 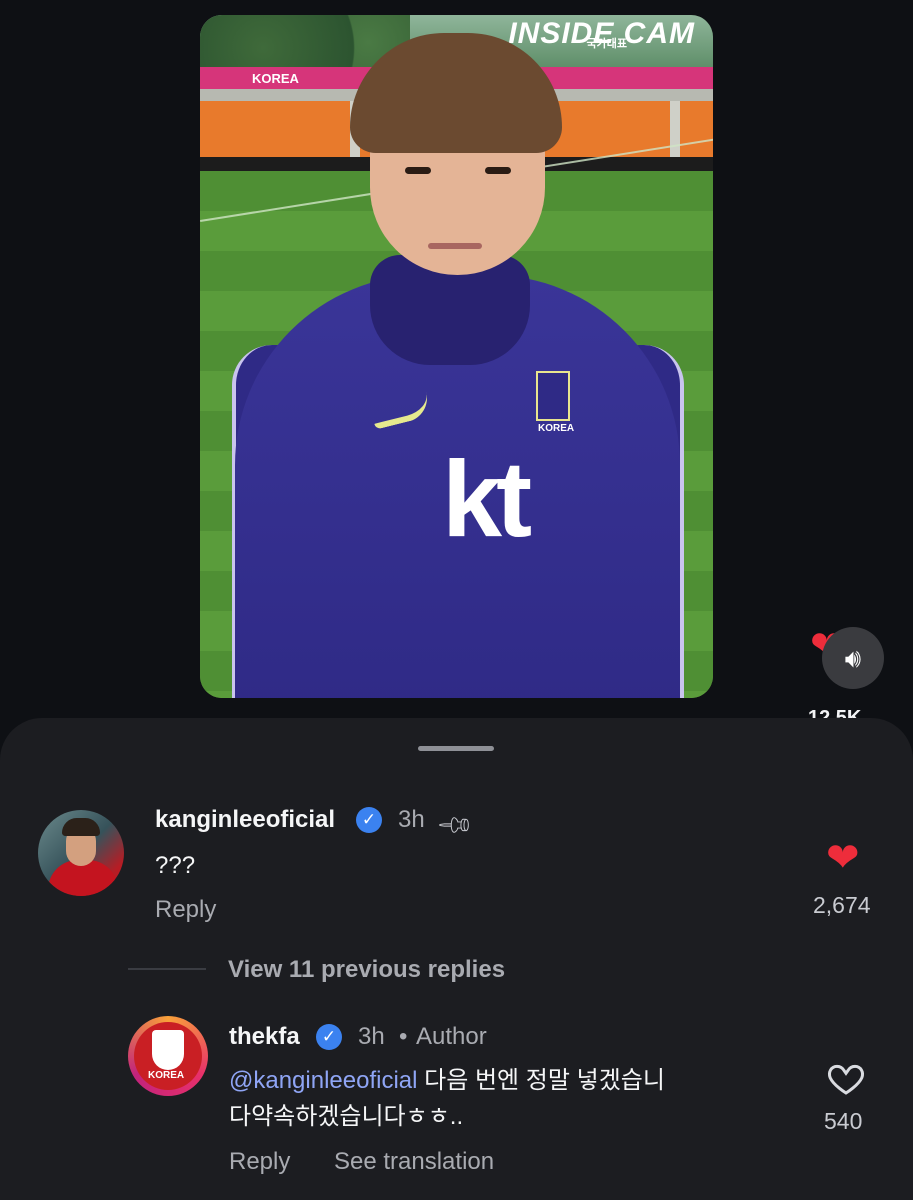 I want to click on avatar: KOREA, so click(x=168, y=1056).